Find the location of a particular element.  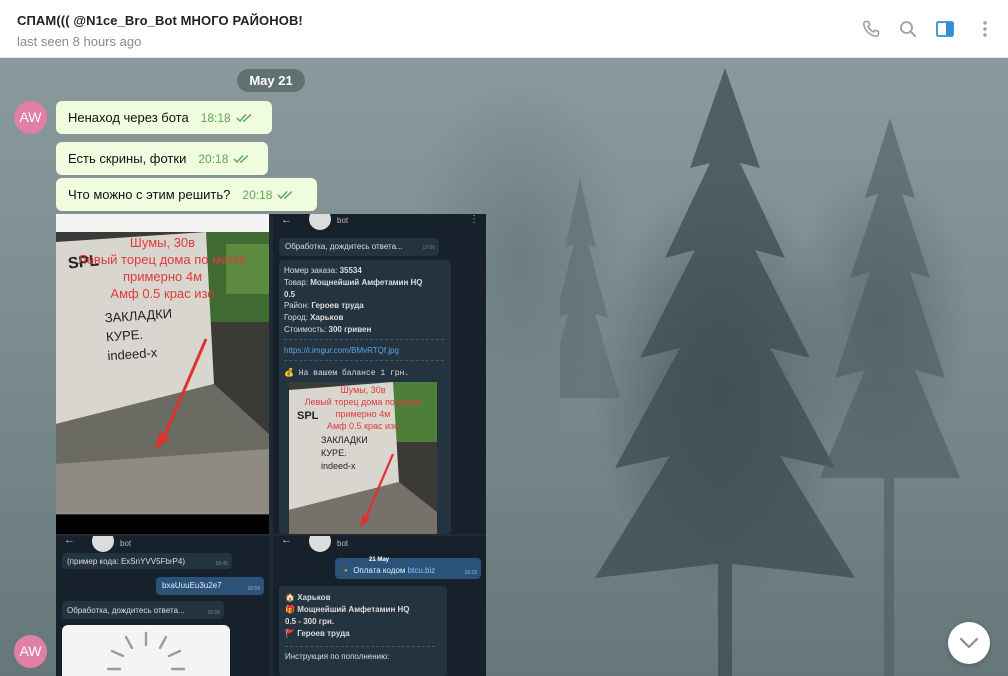

message-bubble: Есть скрины, фотки 20:18 is located at coordinates (162, 158).